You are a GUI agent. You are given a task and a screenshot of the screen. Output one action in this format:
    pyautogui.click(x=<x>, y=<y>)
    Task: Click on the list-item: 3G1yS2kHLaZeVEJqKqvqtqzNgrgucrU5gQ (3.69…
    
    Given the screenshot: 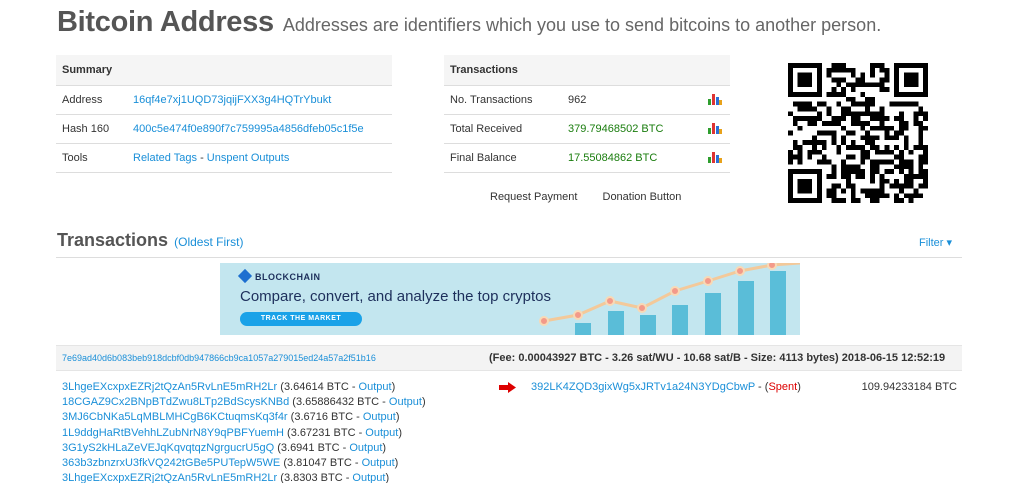 What is the action you would take?
    pyautogui.click(x=224, y=447)
    